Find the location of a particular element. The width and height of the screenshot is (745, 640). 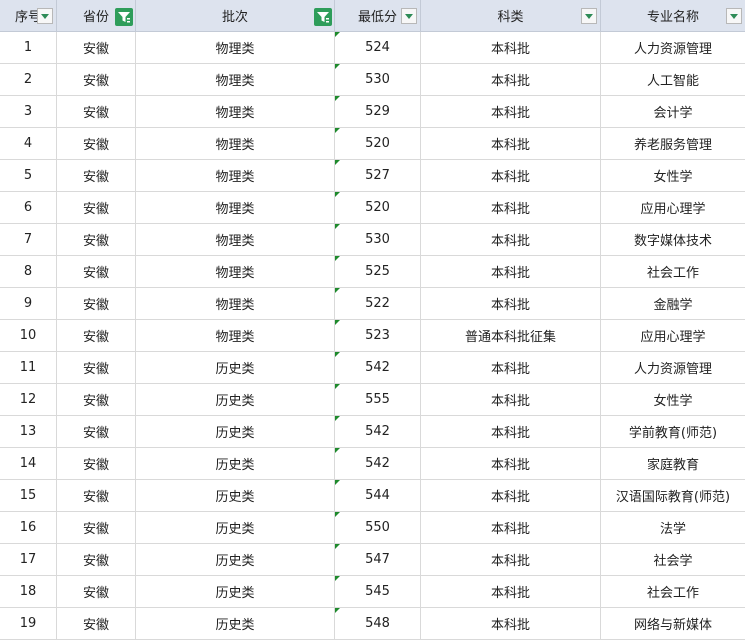

cell-major: 人工智能 is located at coordinates (673, 80).